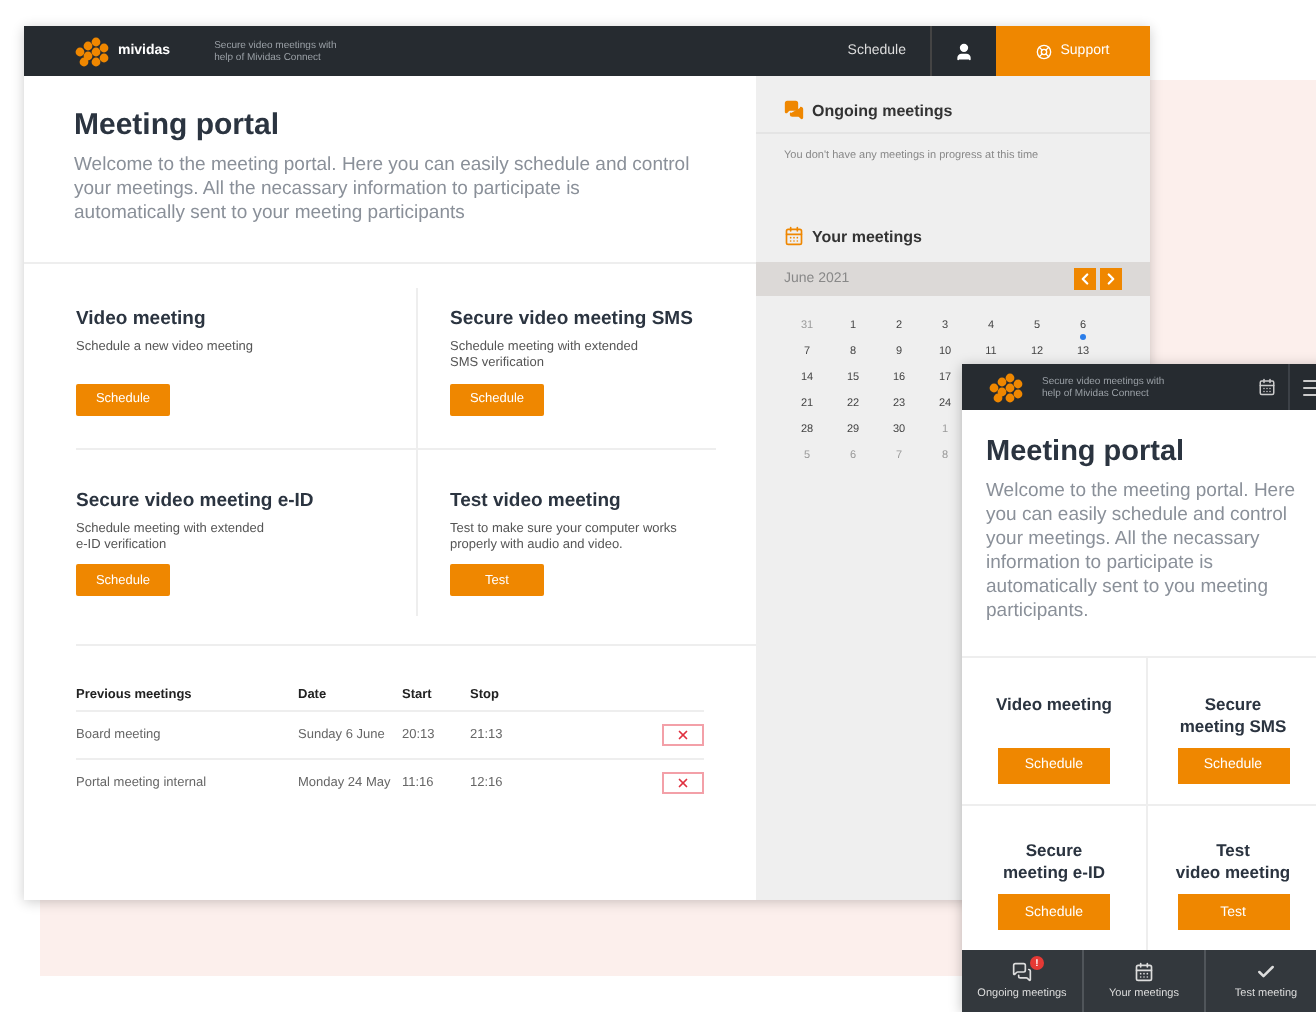  What do you see at coordinates (1053, 862) in the screenshot?
I see `card-title: Secure meeting e-ID` at bounding box center [1053, 862].